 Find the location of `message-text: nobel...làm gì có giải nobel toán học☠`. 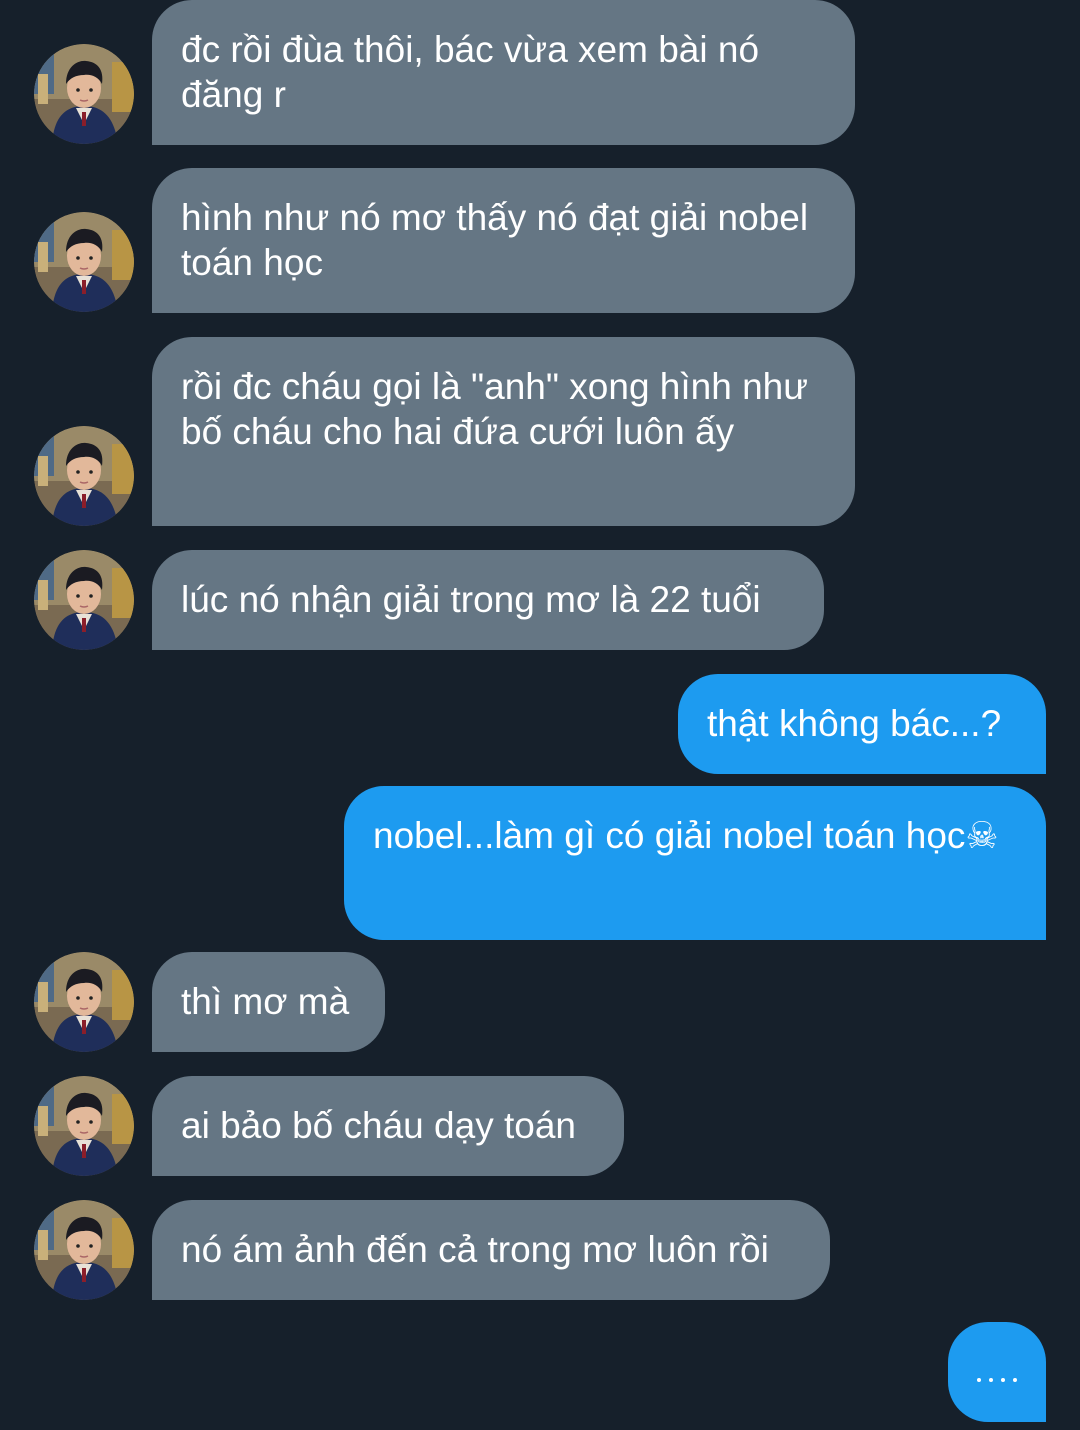

message-text: nobel...làm gì có giải nobel toán học☠ is located at coordinates (686, 835).